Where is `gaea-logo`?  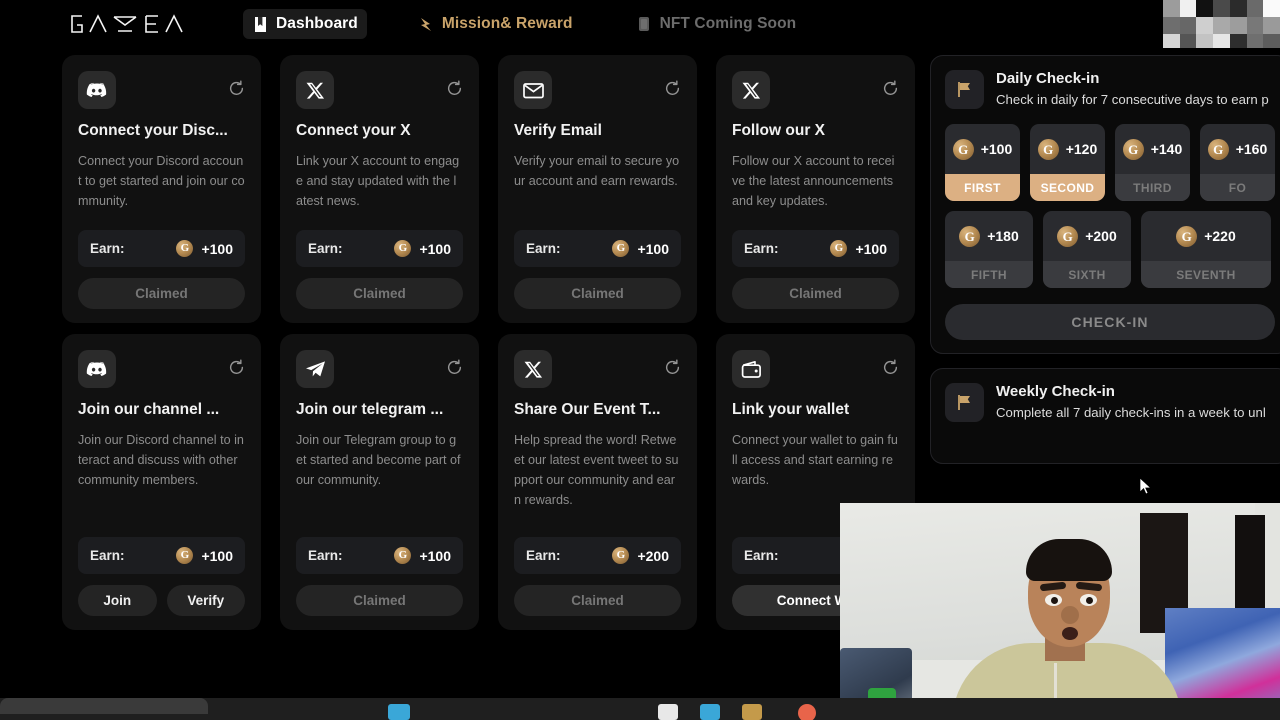 gaea-logo is located at coordinates (128, 24).